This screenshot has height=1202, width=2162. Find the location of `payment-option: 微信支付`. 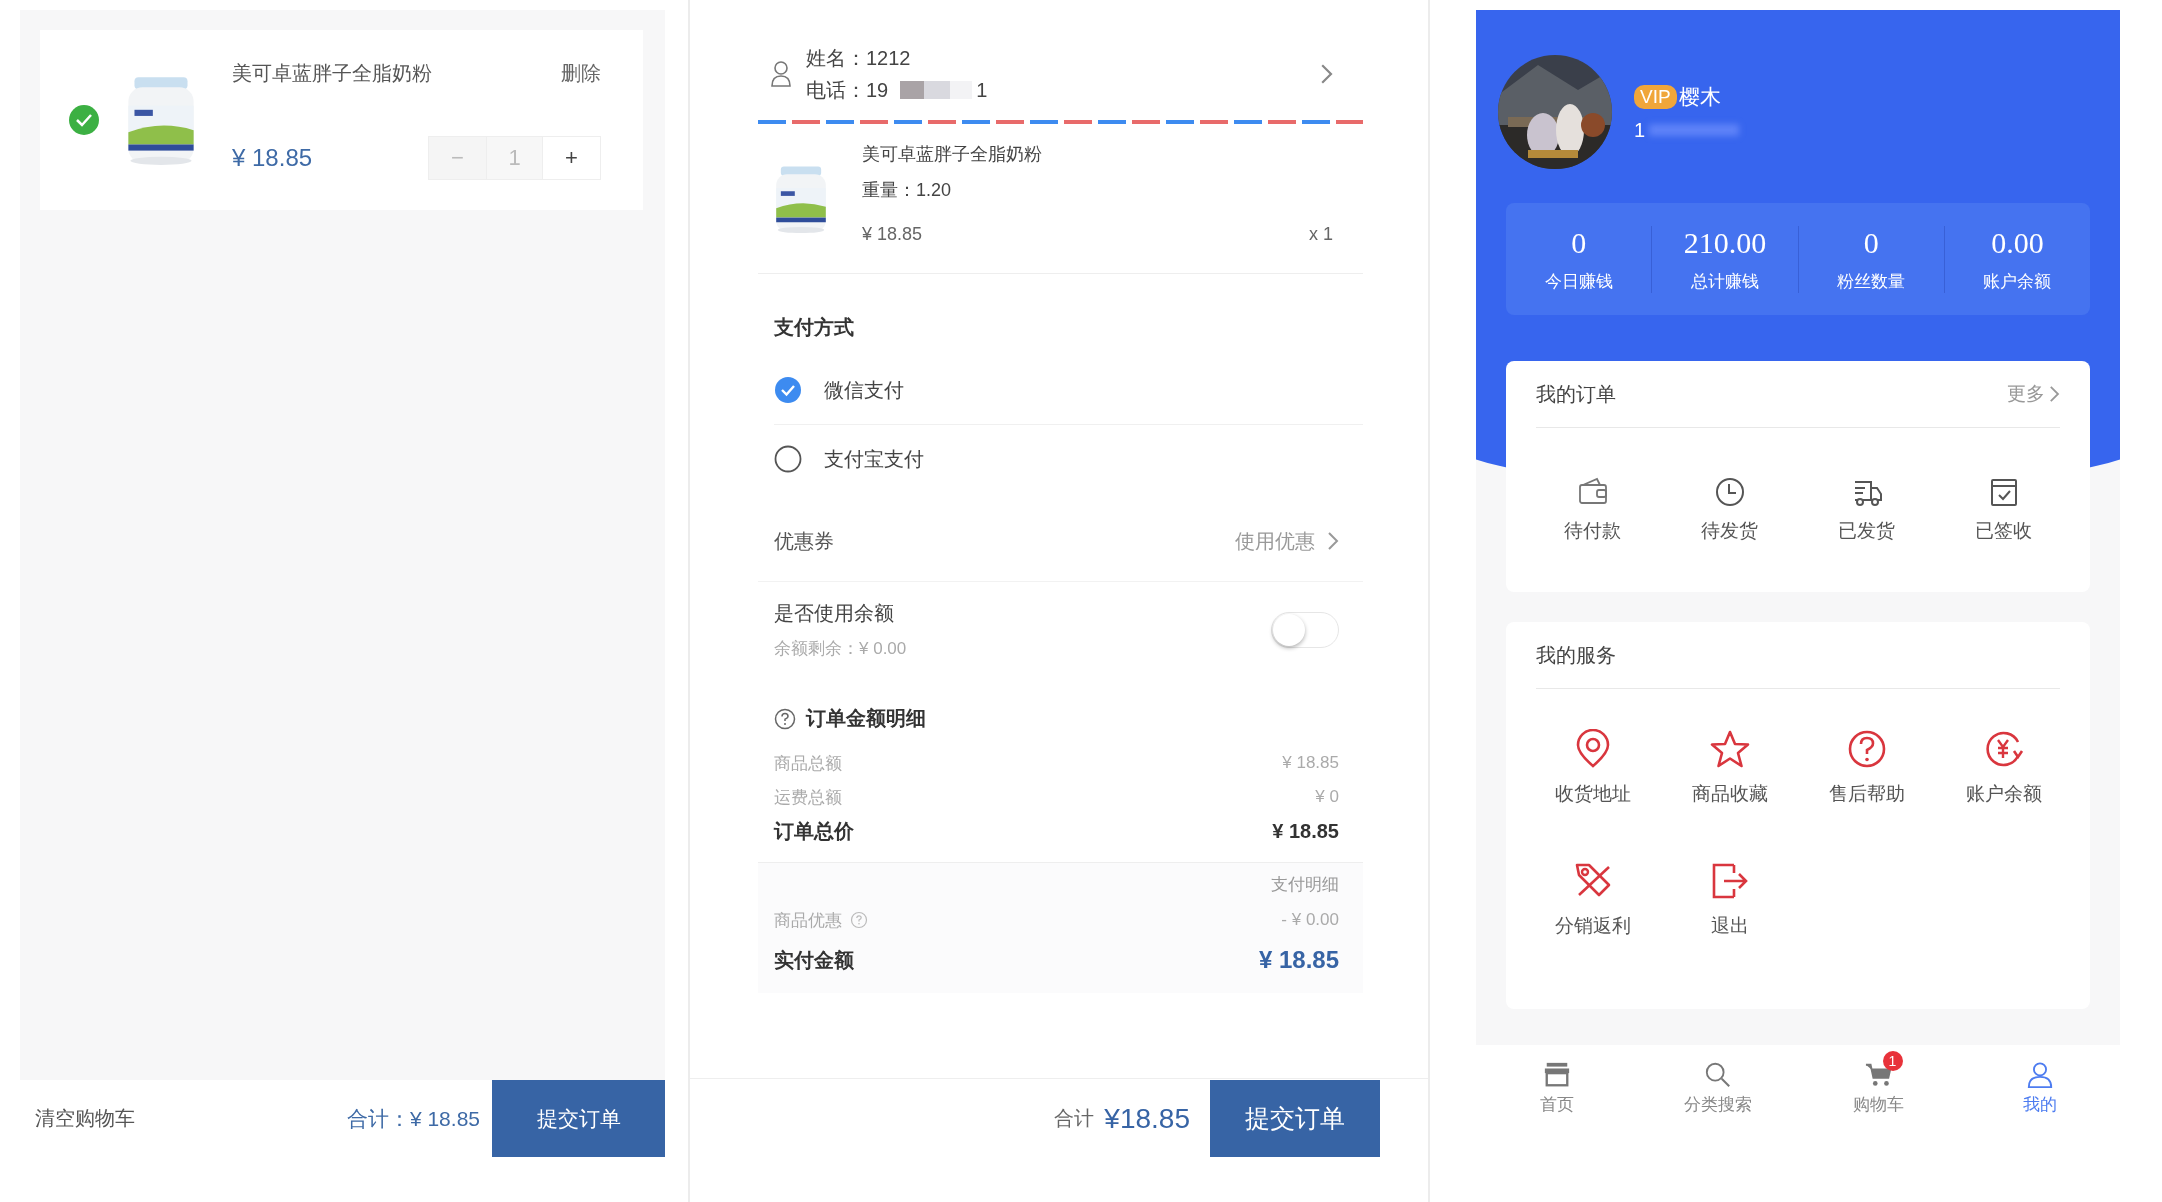

payment-option: 微信支付 is located at coordinates (1068, 390).